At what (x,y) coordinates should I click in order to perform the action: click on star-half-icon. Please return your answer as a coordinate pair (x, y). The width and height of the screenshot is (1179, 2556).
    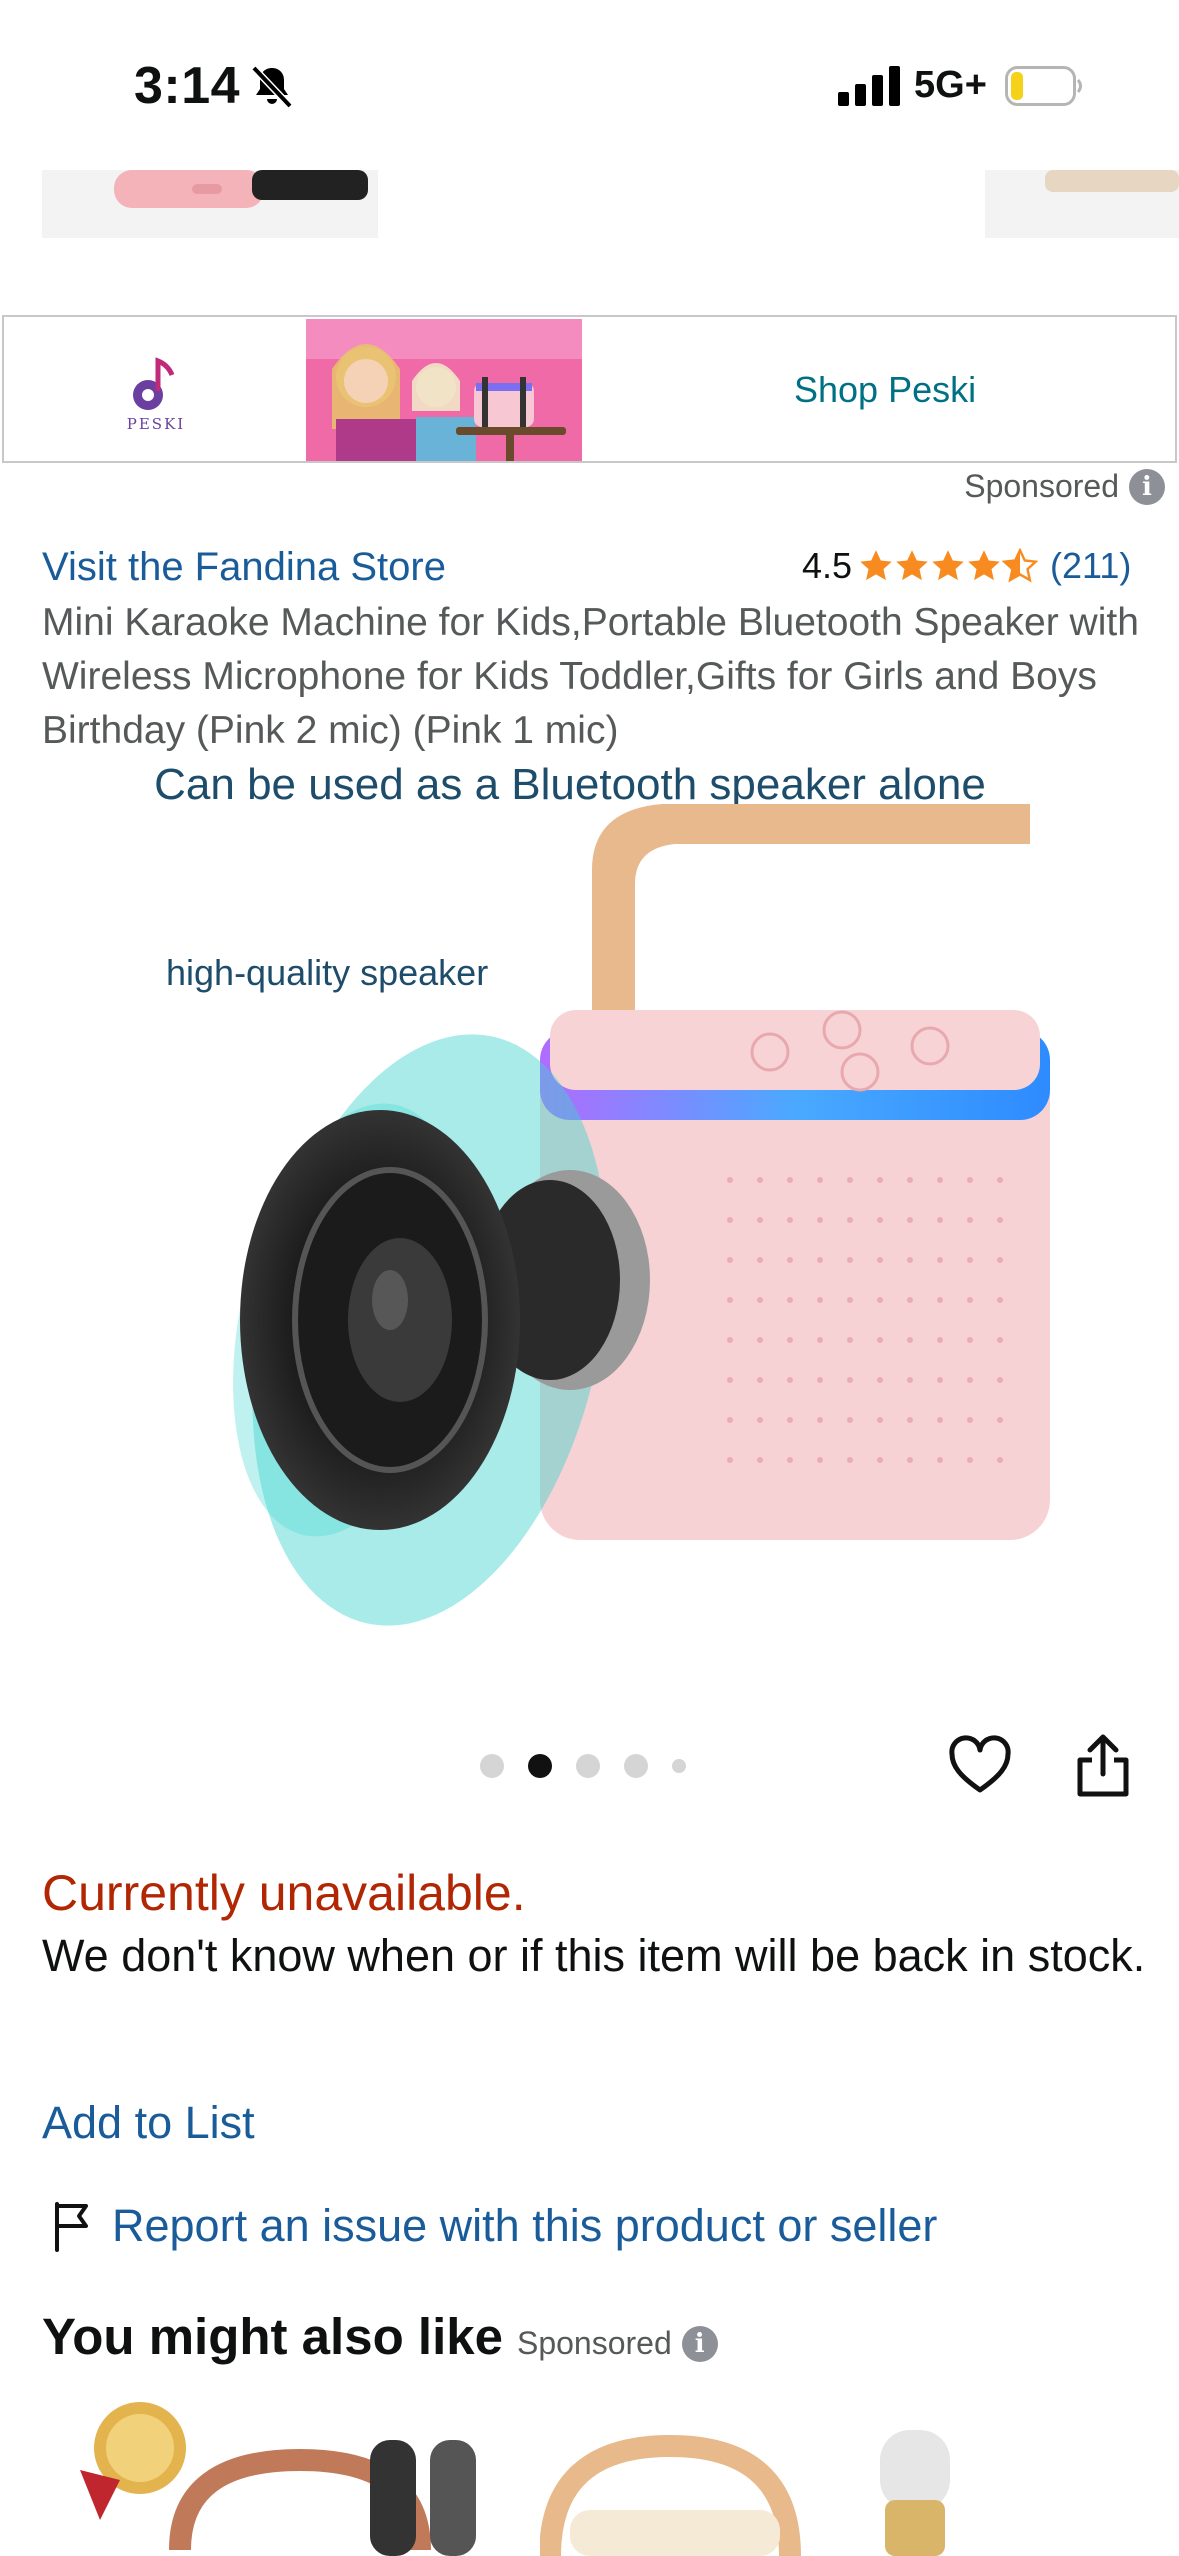
    Looking at the image, I should click on (1020, 565).